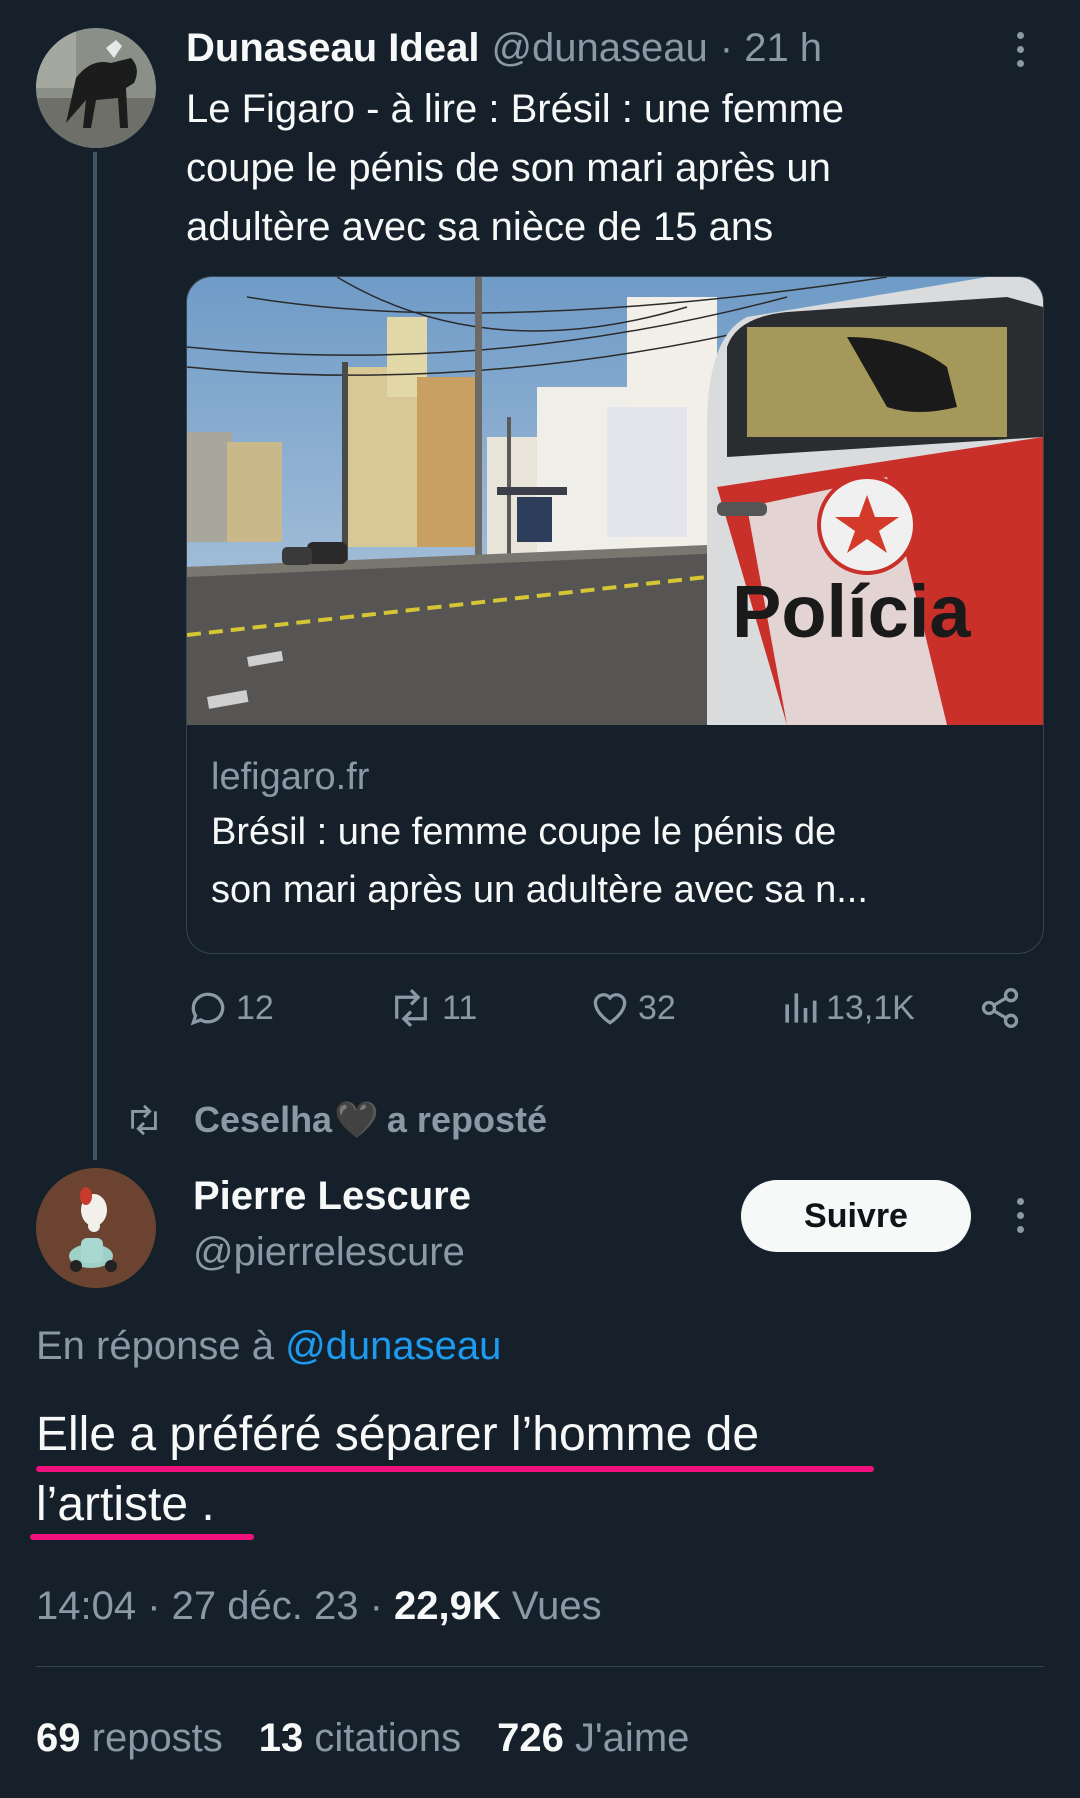 The height and width of the screenshot is (1798, 1080). I want to click on views-button: 13,1K, so click(847, 1008).